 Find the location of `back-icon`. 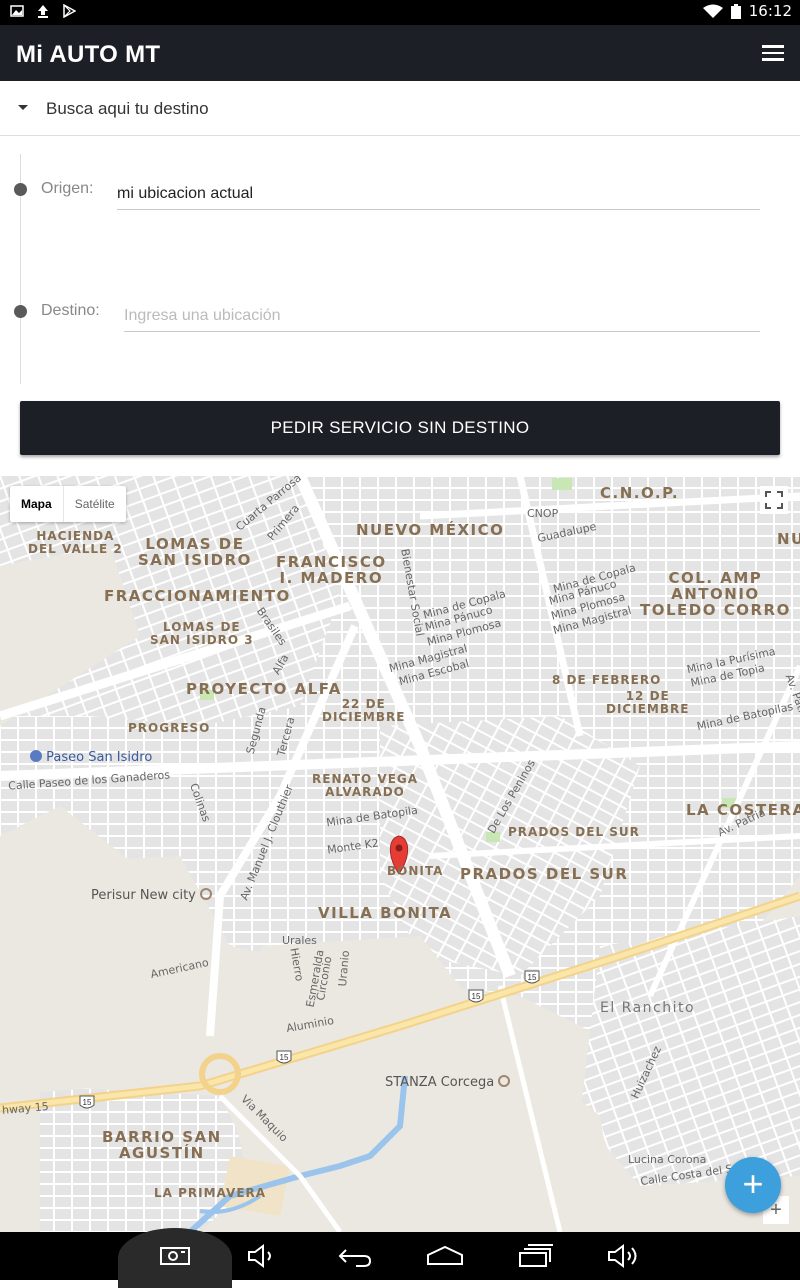

back-icon is located at coordinates (355, 1256).